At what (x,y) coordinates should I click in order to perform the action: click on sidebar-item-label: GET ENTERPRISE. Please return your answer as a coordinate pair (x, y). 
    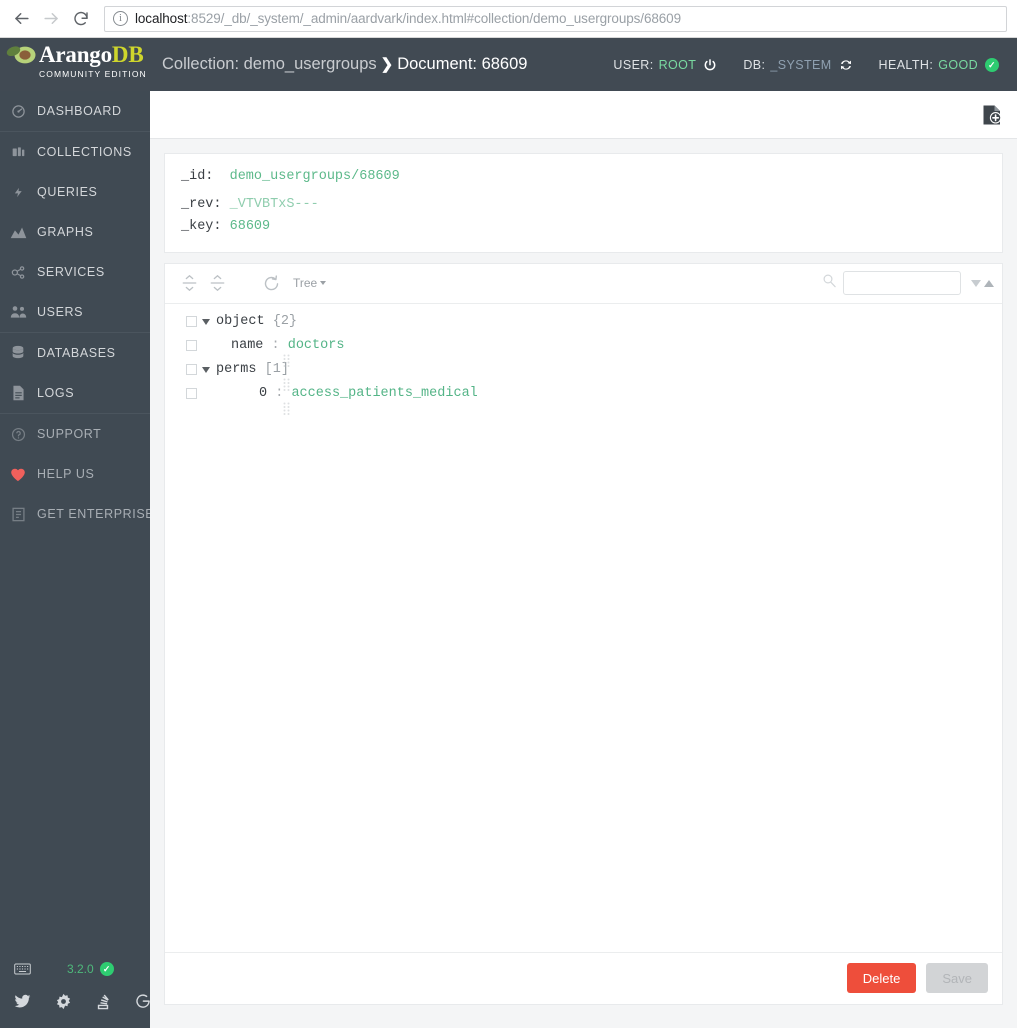
    Looking at the image, I should click on (96, 514).